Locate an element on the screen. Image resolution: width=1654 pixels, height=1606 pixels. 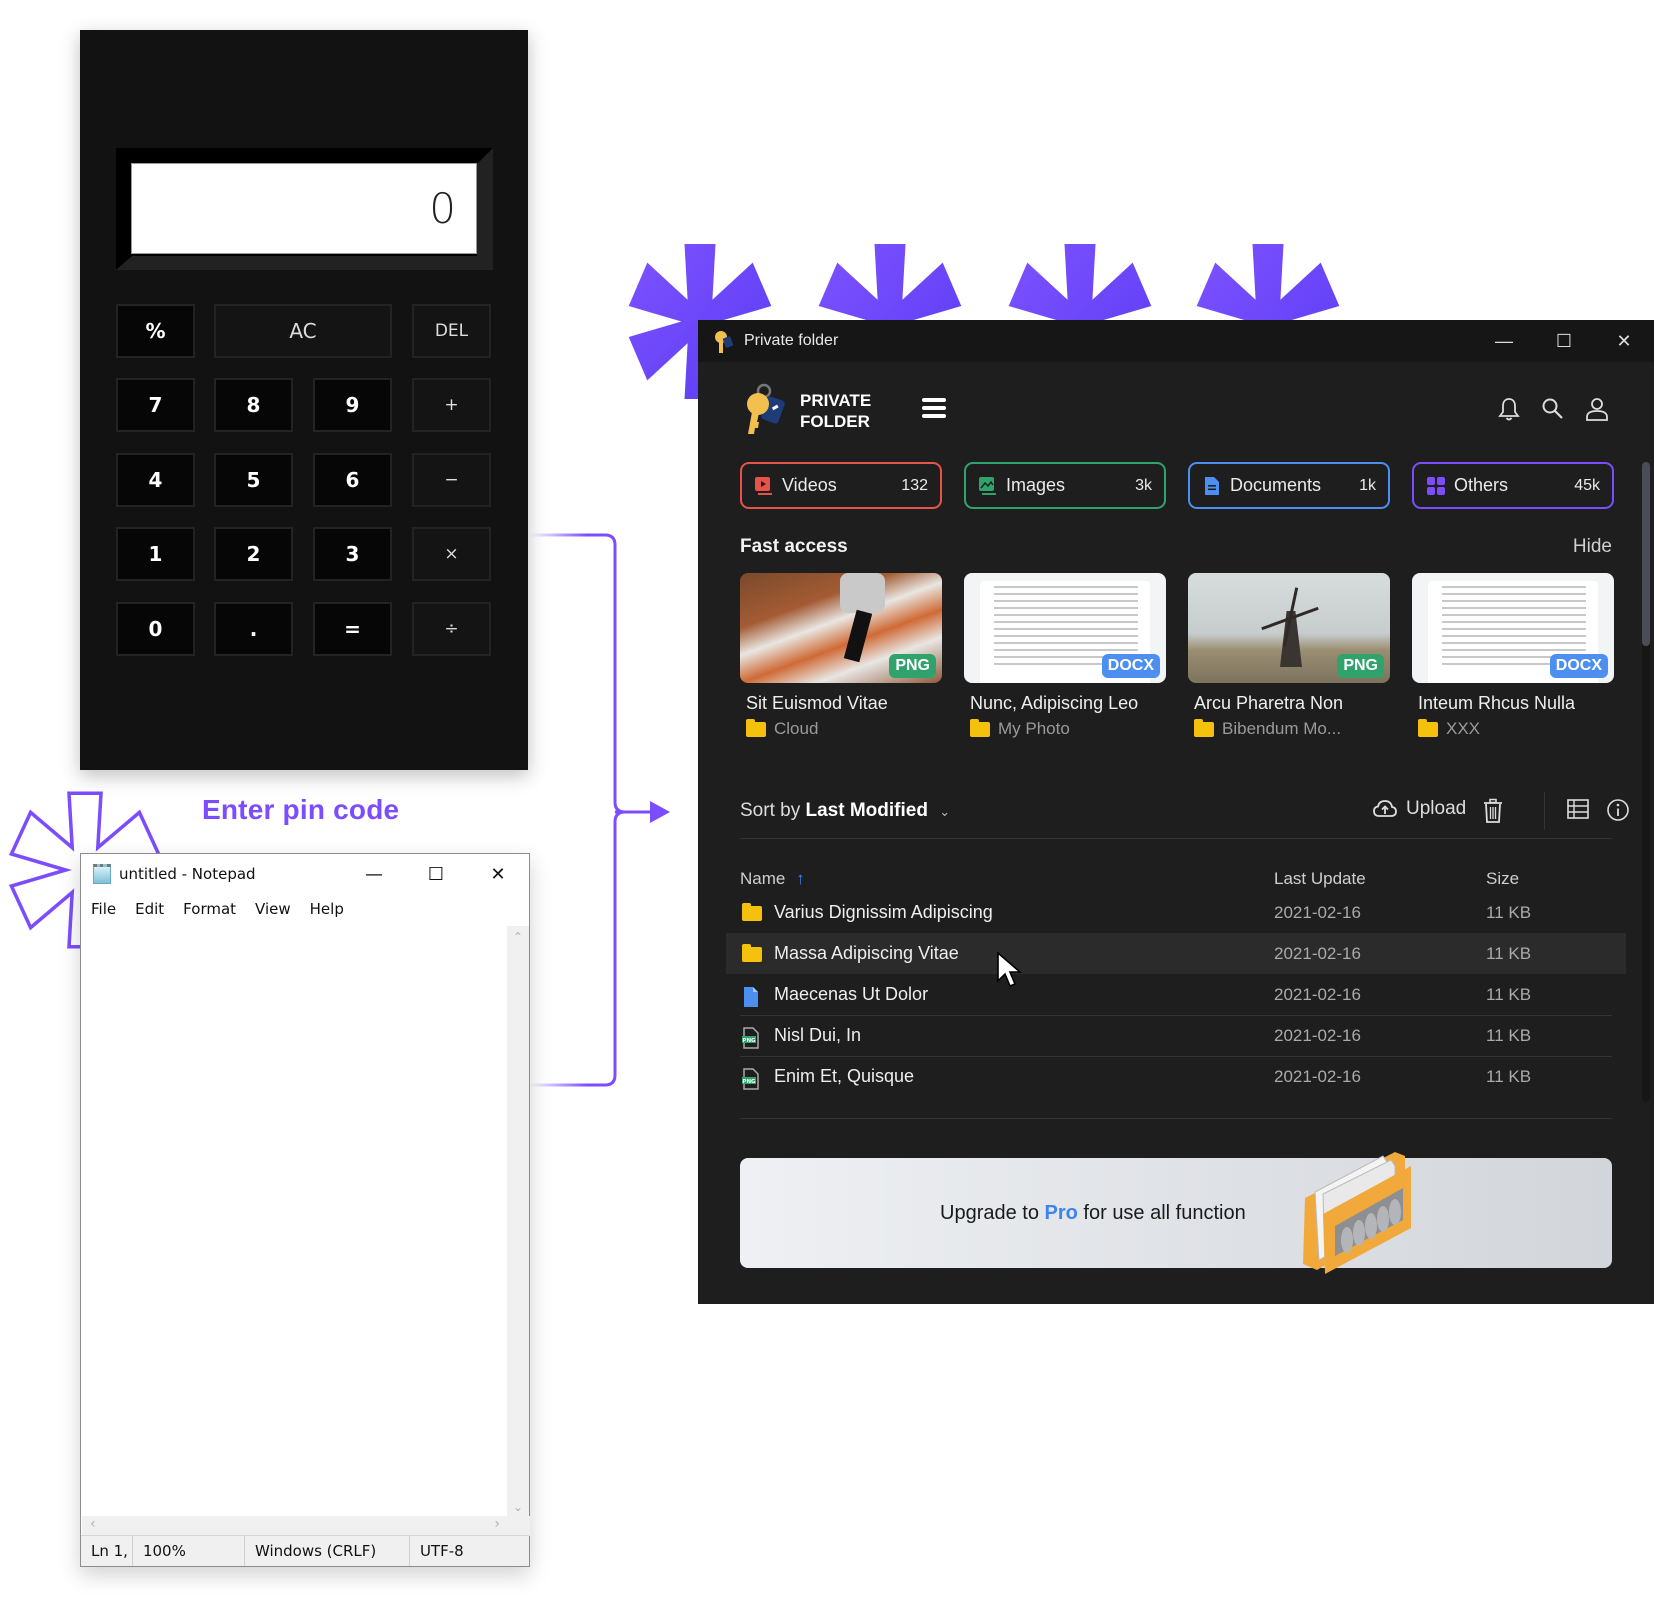
sort-dropdown: Sort by Last Modified ⌄ is located at coordinates (845, 811).